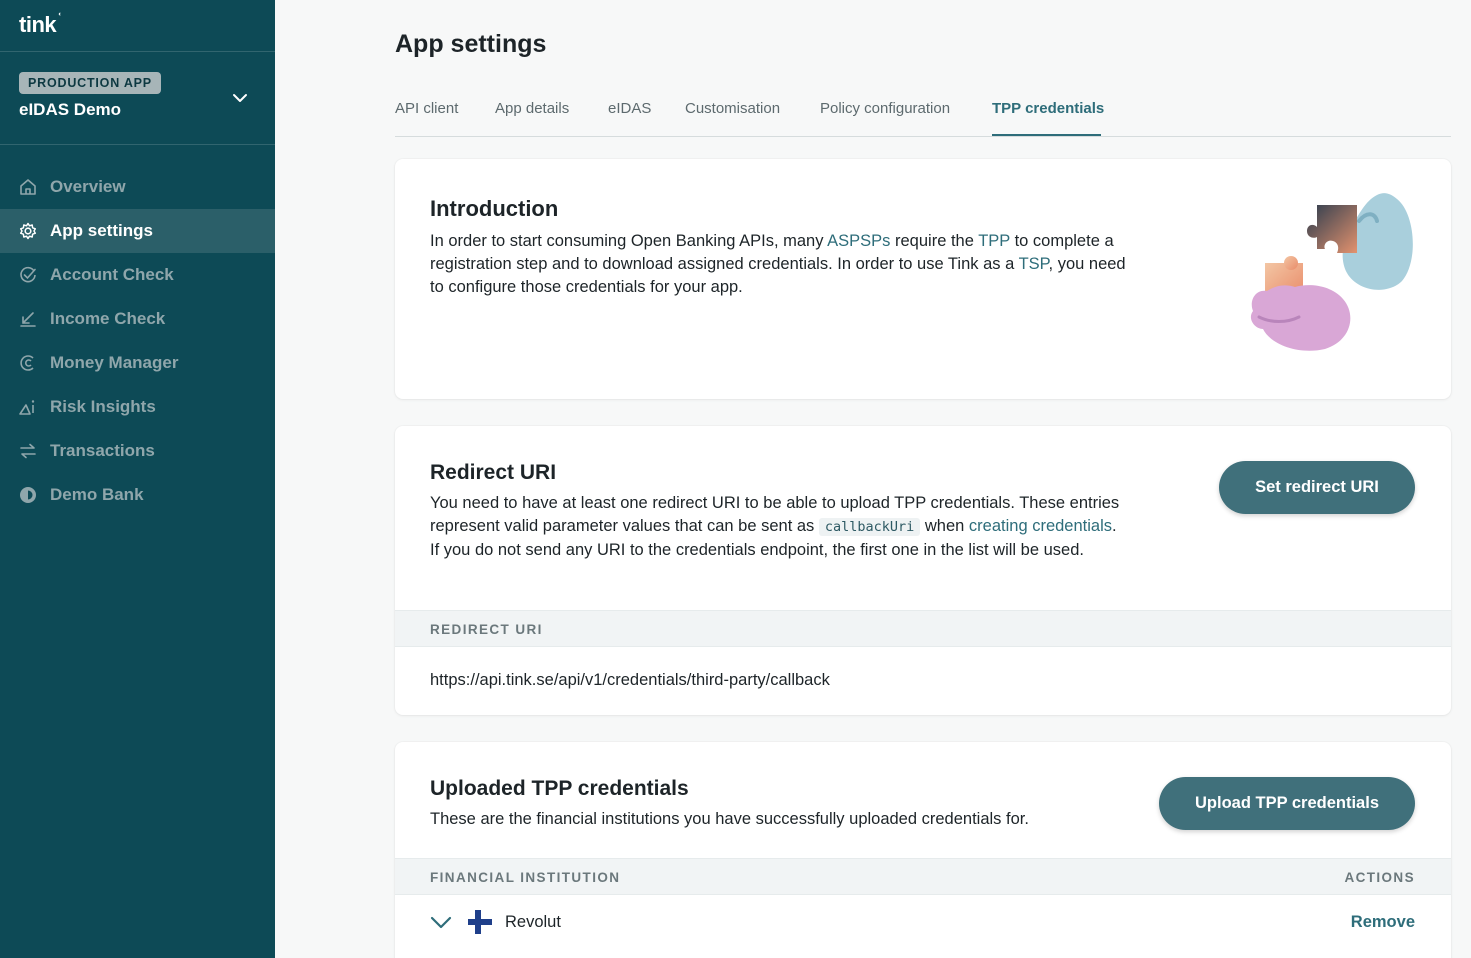 The image size is (1471, 958). I want to click on sidebar-item-app-settings: App settings, so click(137, 231).